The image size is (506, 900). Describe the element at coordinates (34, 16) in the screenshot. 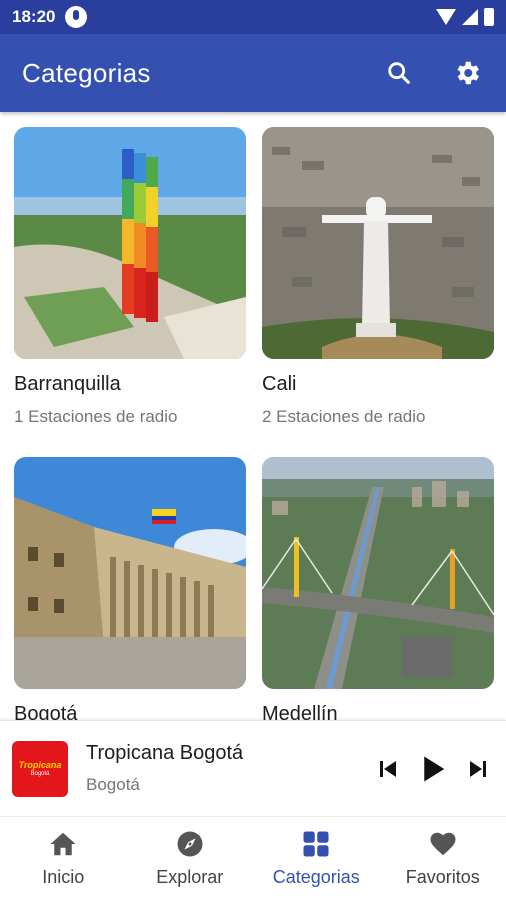

I see `status-time: 18:20` at that location.